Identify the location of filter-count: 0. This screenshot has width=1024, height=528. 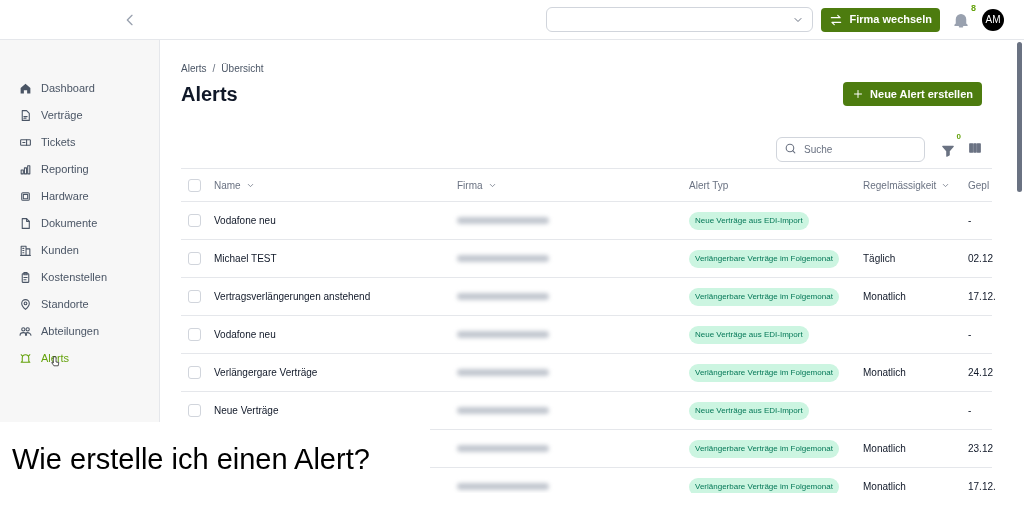
(958, 137).